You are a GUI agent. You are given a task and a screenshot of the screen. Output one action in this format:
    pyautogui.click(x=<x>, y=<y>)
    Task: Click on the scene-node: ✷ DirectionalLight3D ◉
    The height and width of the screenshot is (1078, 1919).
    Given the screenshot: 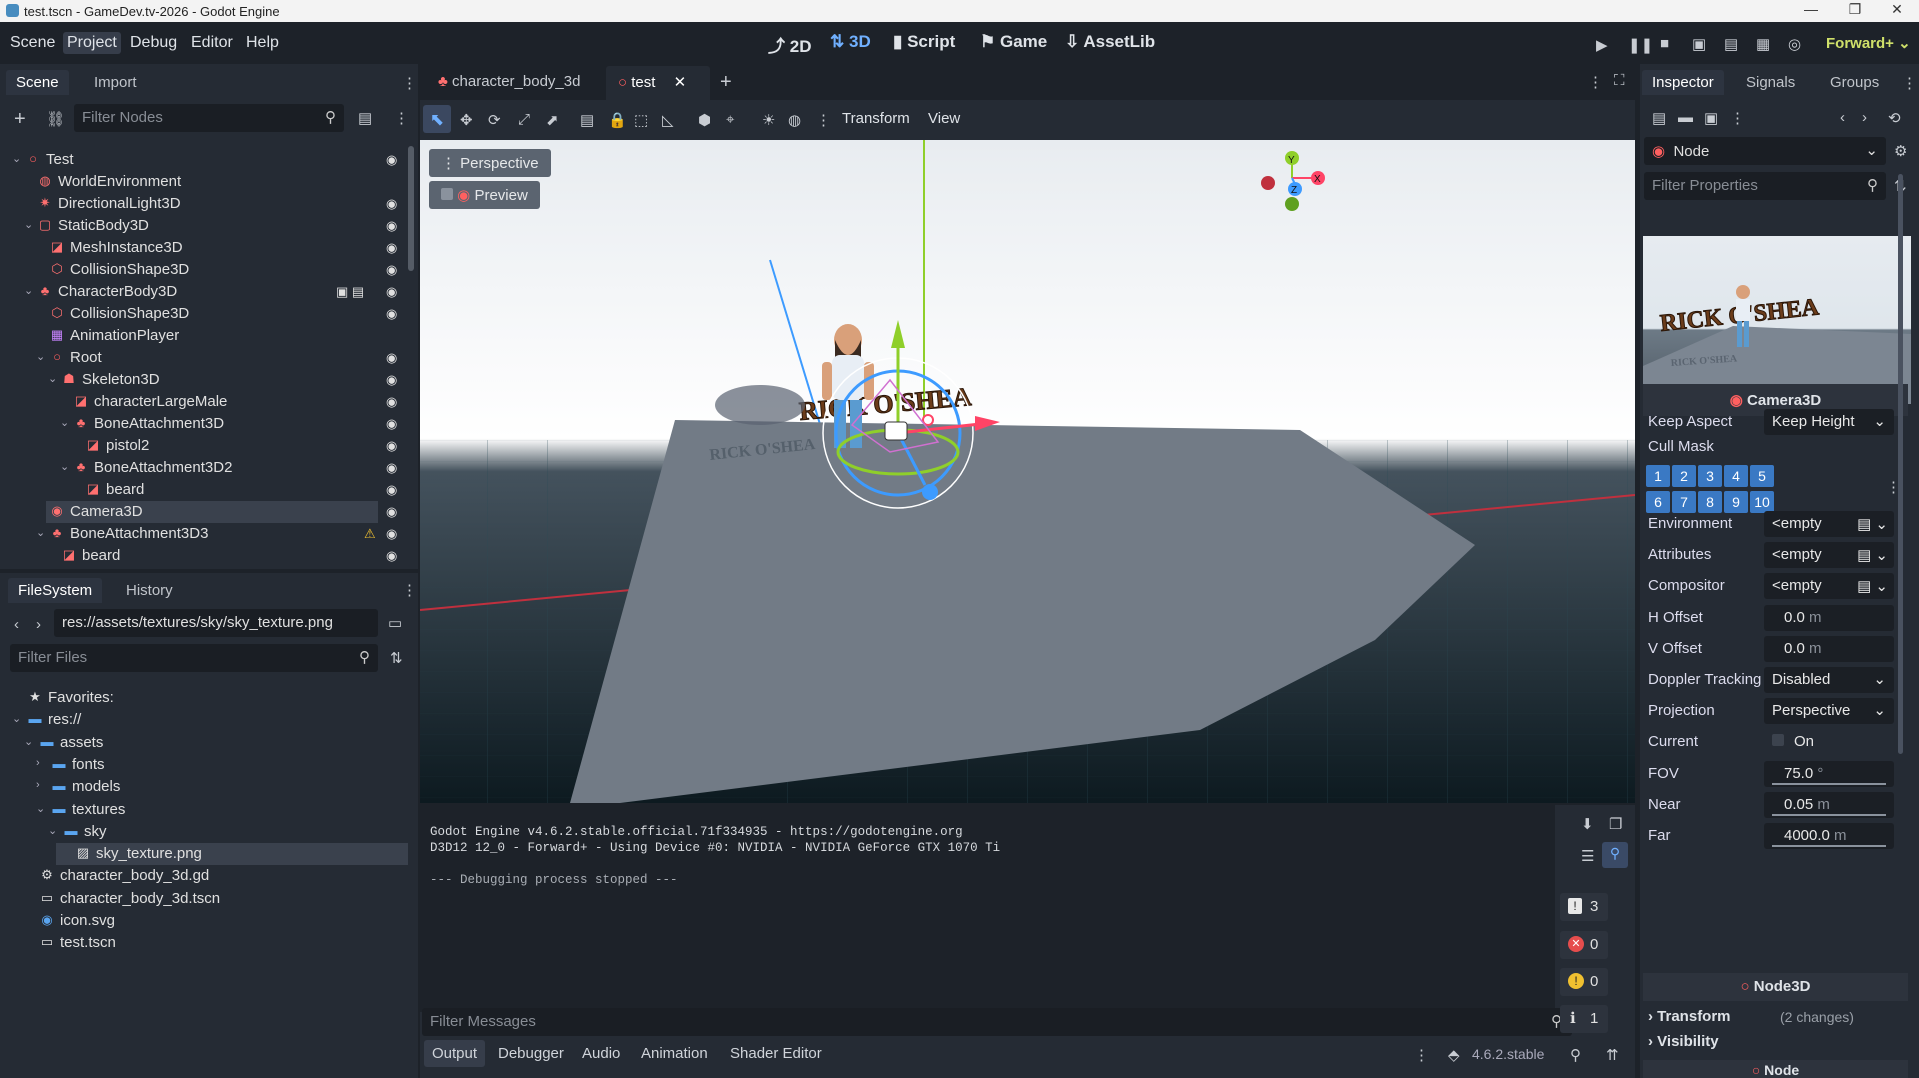 What is the action you would take?
    pyautogui.click(x=200, y=204)
    